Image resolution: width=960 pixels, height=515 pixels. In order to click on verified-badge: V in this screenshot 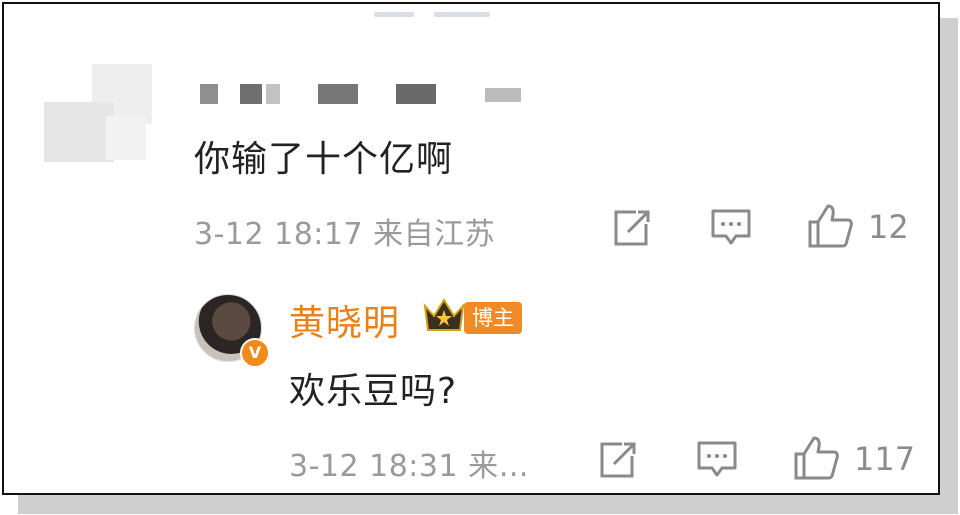, I will do `click(255, 353)`.